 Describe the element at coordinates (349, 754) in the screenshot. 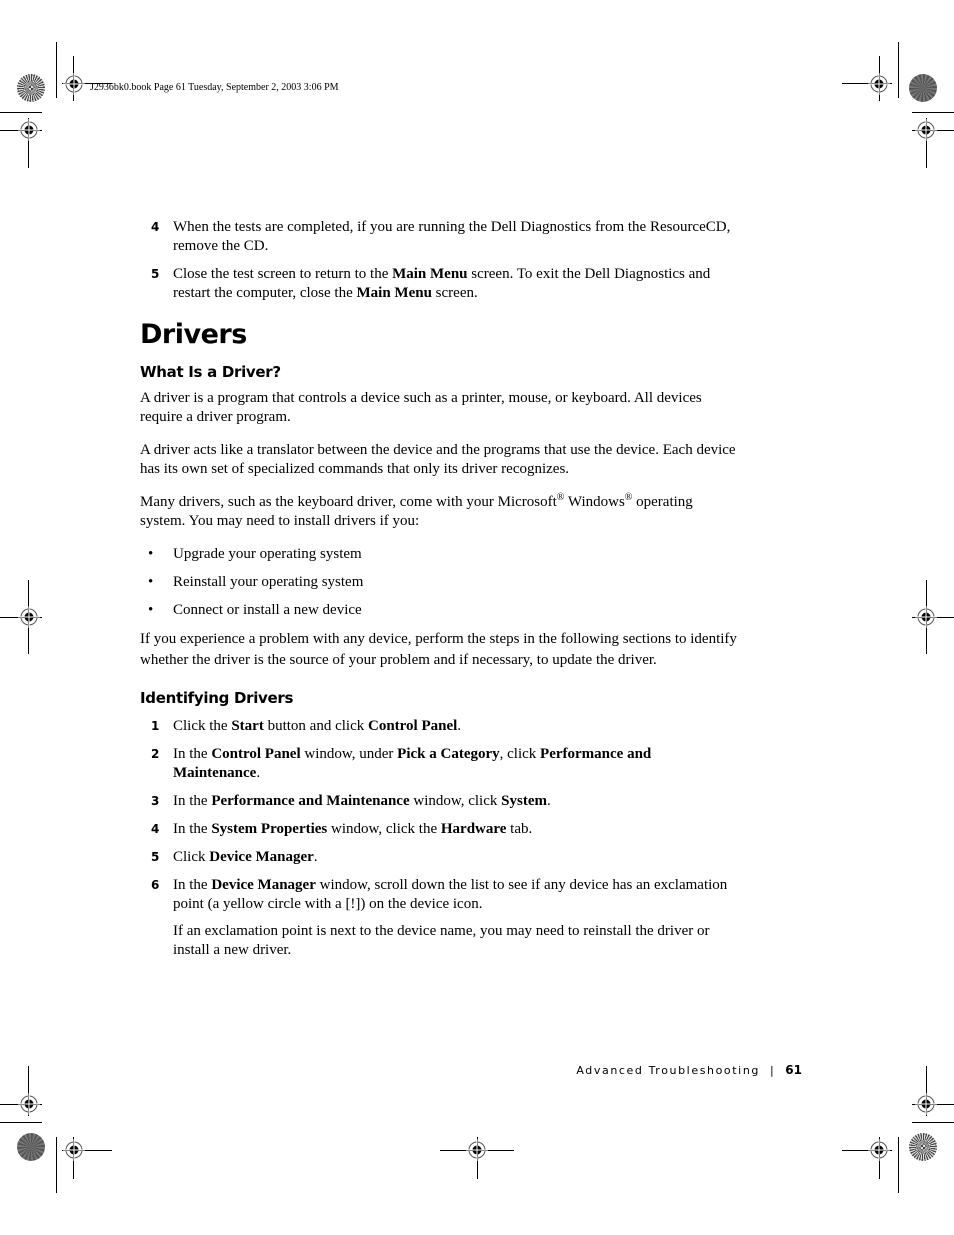

I see `text-run: window, under` at that location.